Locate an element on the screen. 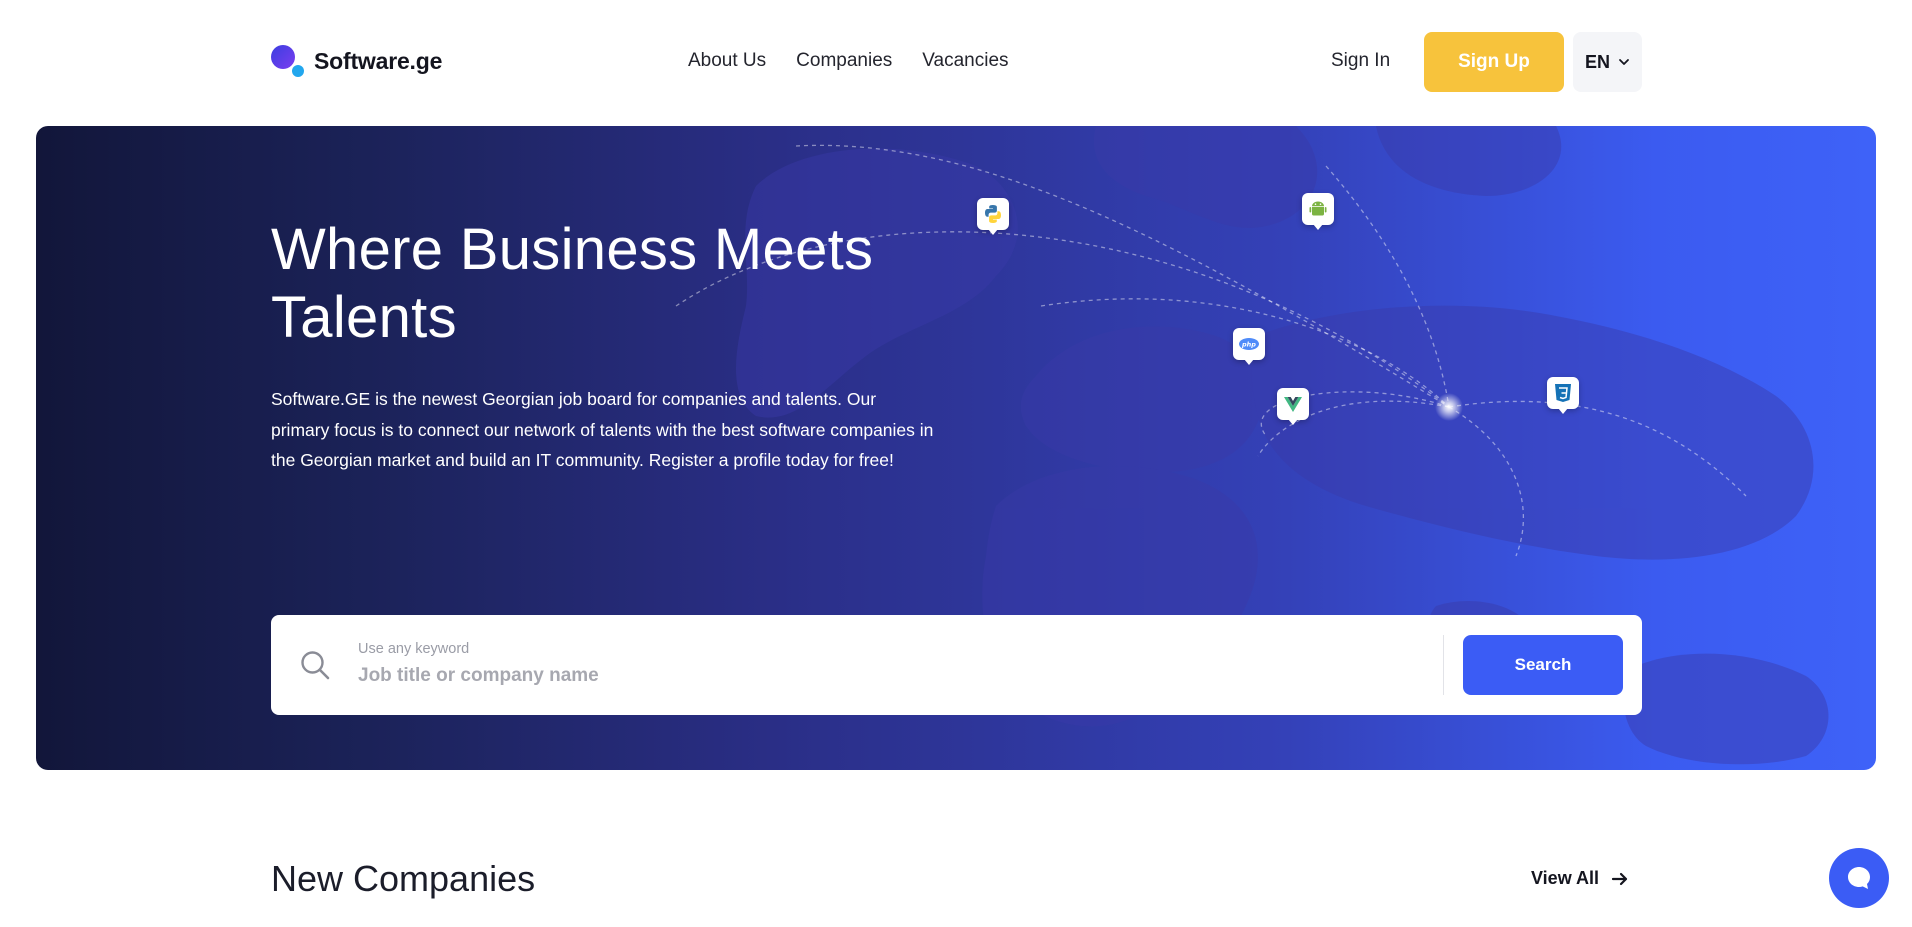  sign-up-button: Sign Up is located at coordinates (1494, 62).